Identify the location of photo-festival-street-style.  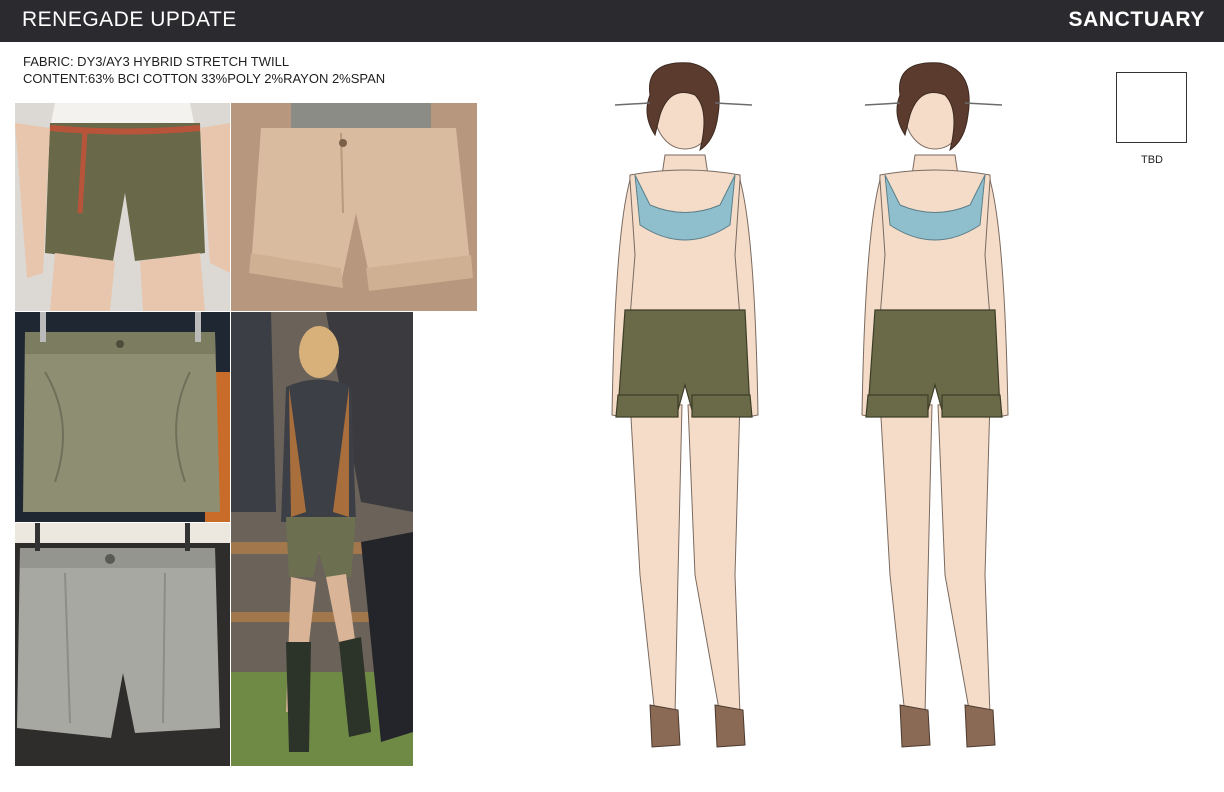
(322, 539).